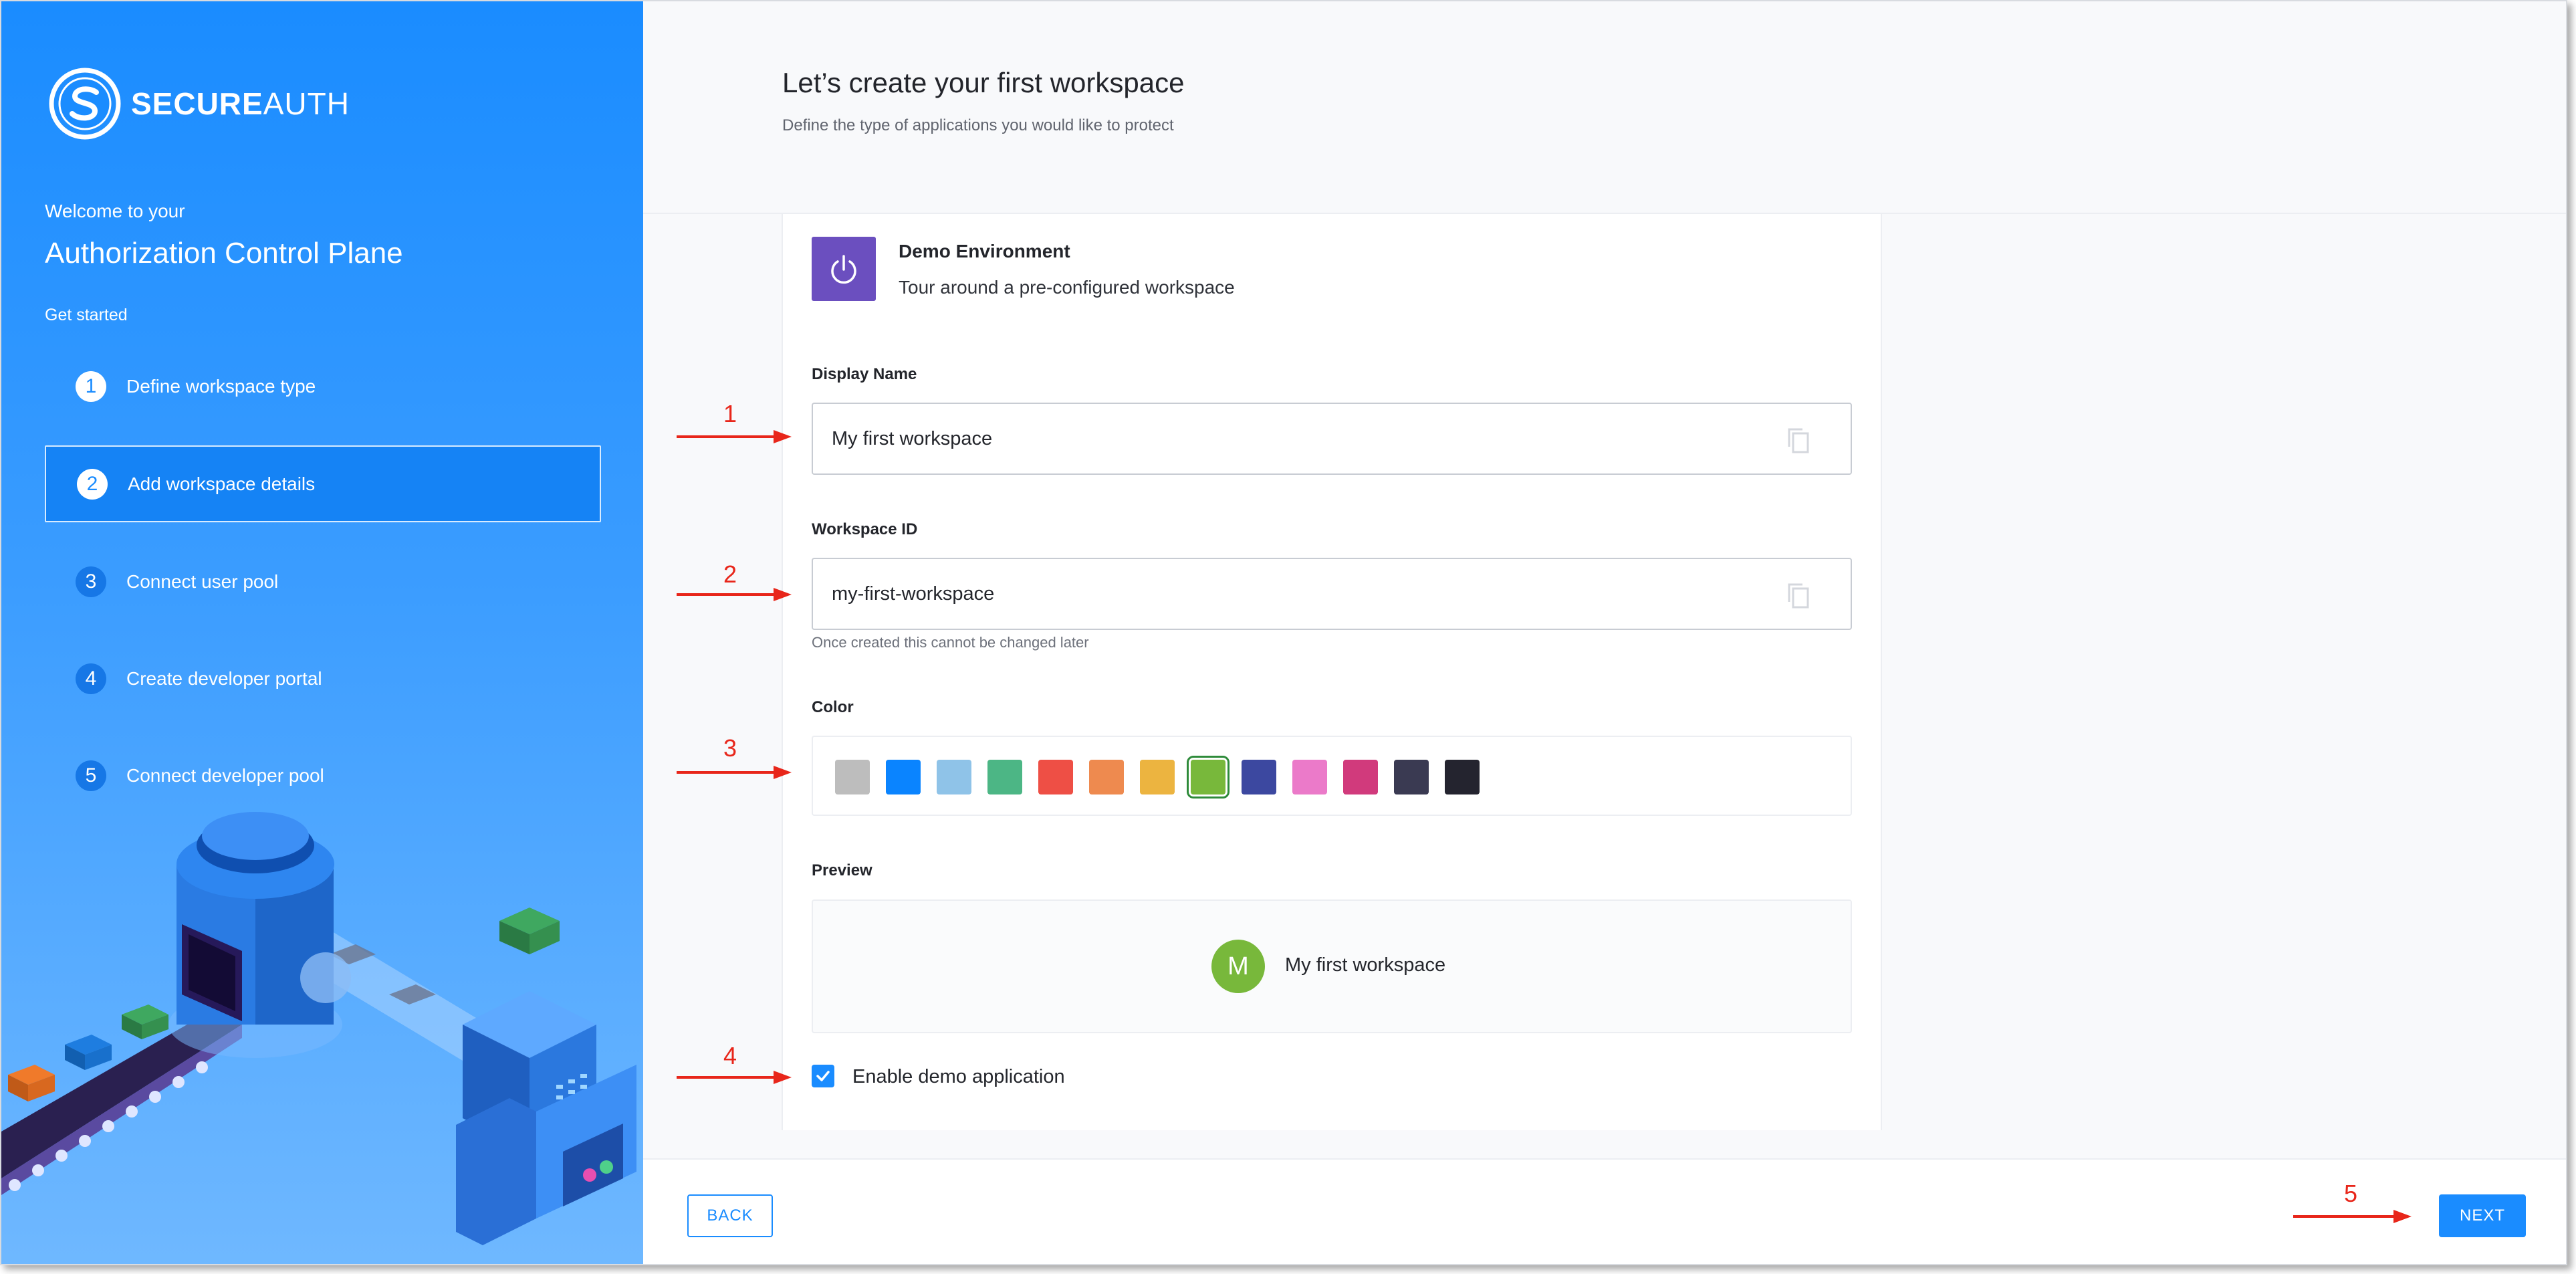  Describe the element at coordinates (225, 775) in the screenshot. I see `step-label: Connect developer pool` at that location.